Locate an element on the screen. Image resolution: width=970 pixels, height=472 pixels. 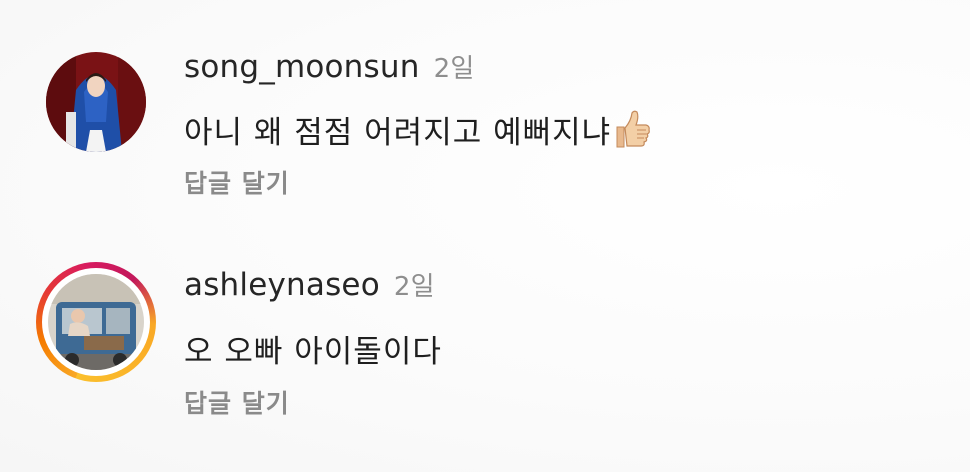
comment-username-row: ashleynaseo 2일 is located at coordinates (309, 284).